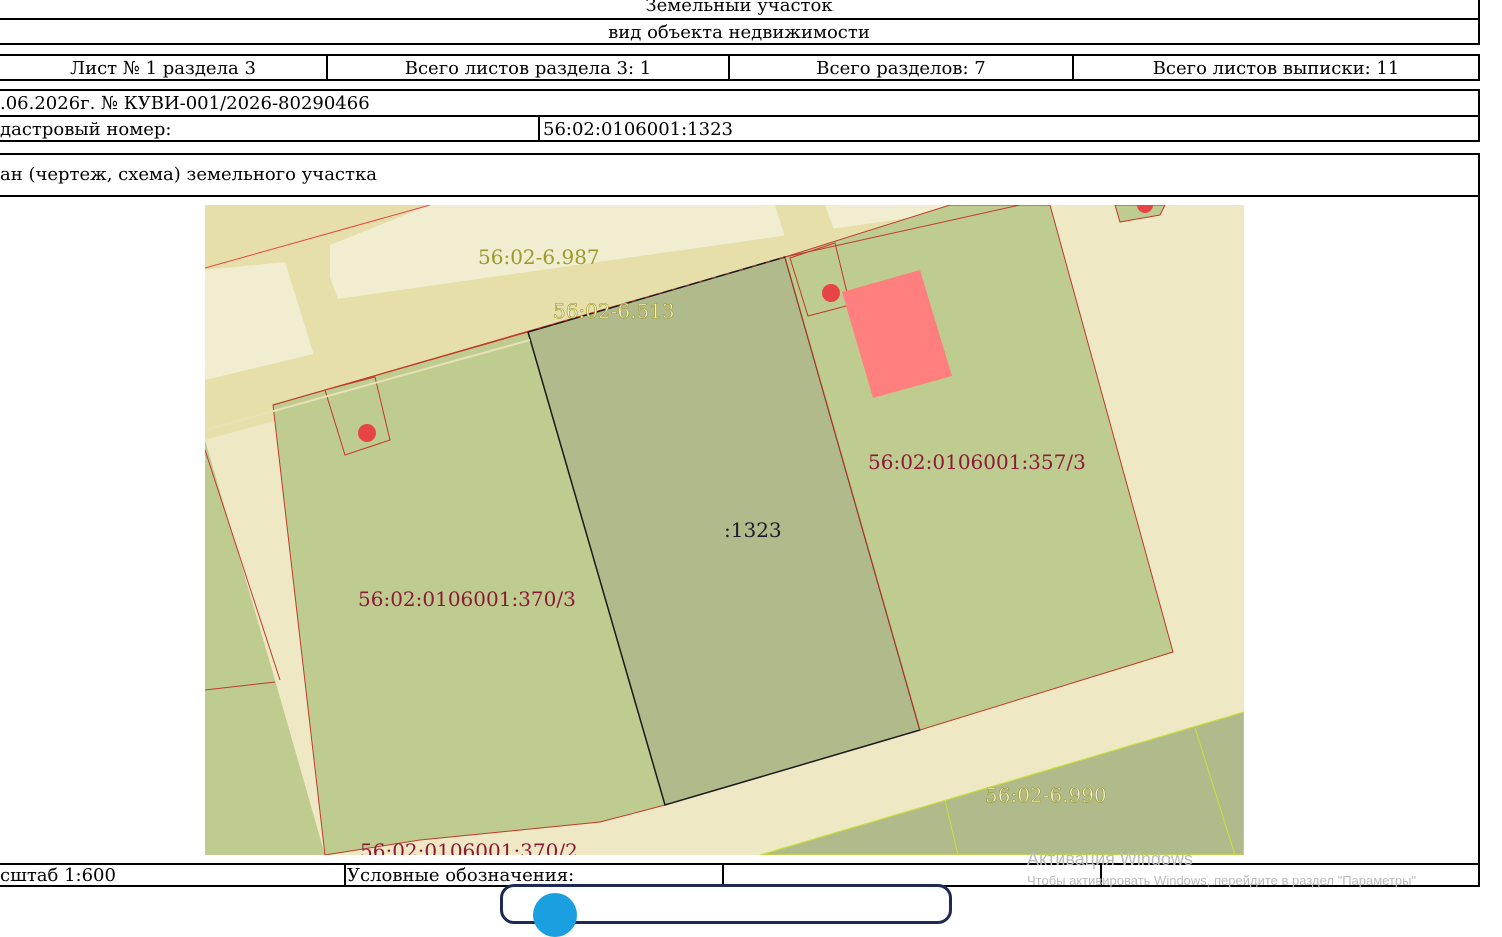 The height and width of the screenshot is (937, 1502). I want to click on cadastral-row: дастровый номер: 56:02:0106001:1323, so click(740, 128).